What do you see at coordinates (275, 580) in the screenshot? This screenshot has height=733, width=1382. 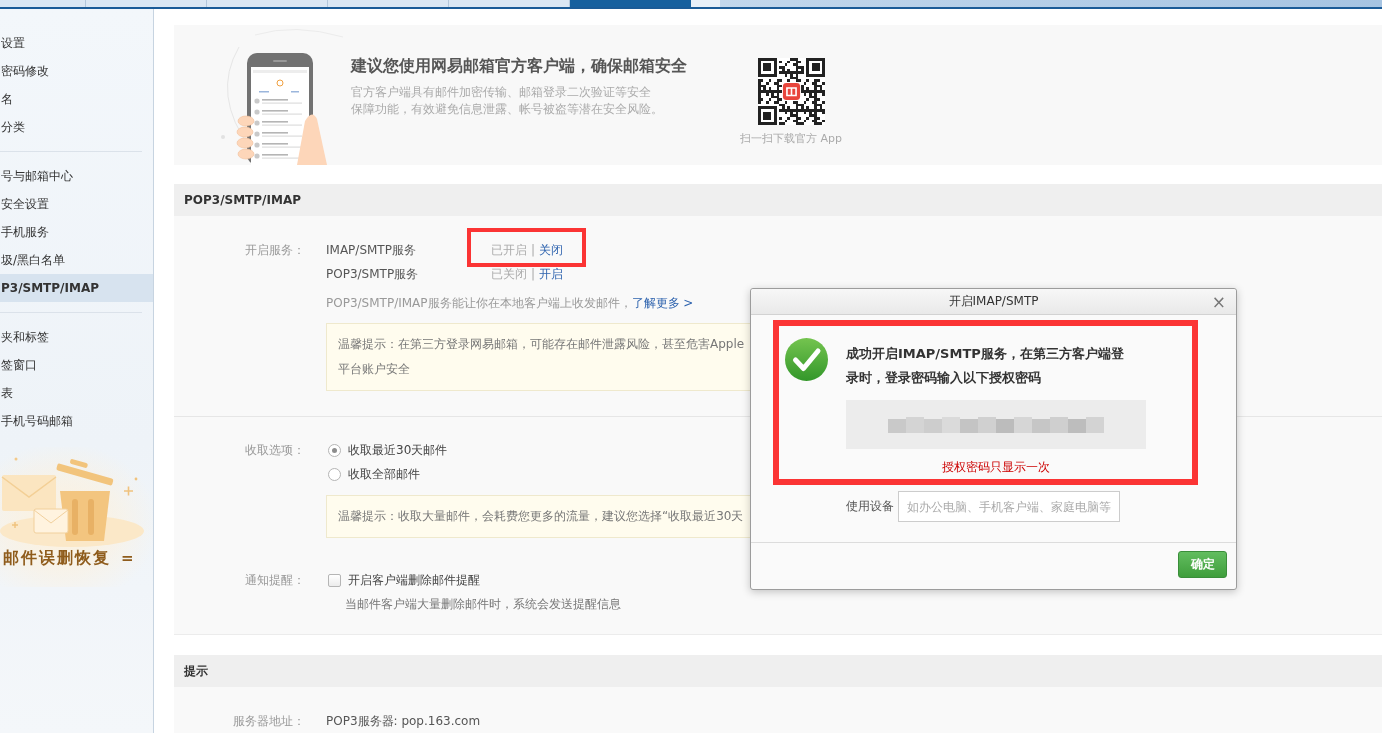 I see `field-label: 通知提醒：` at bounding box center [275, 580].